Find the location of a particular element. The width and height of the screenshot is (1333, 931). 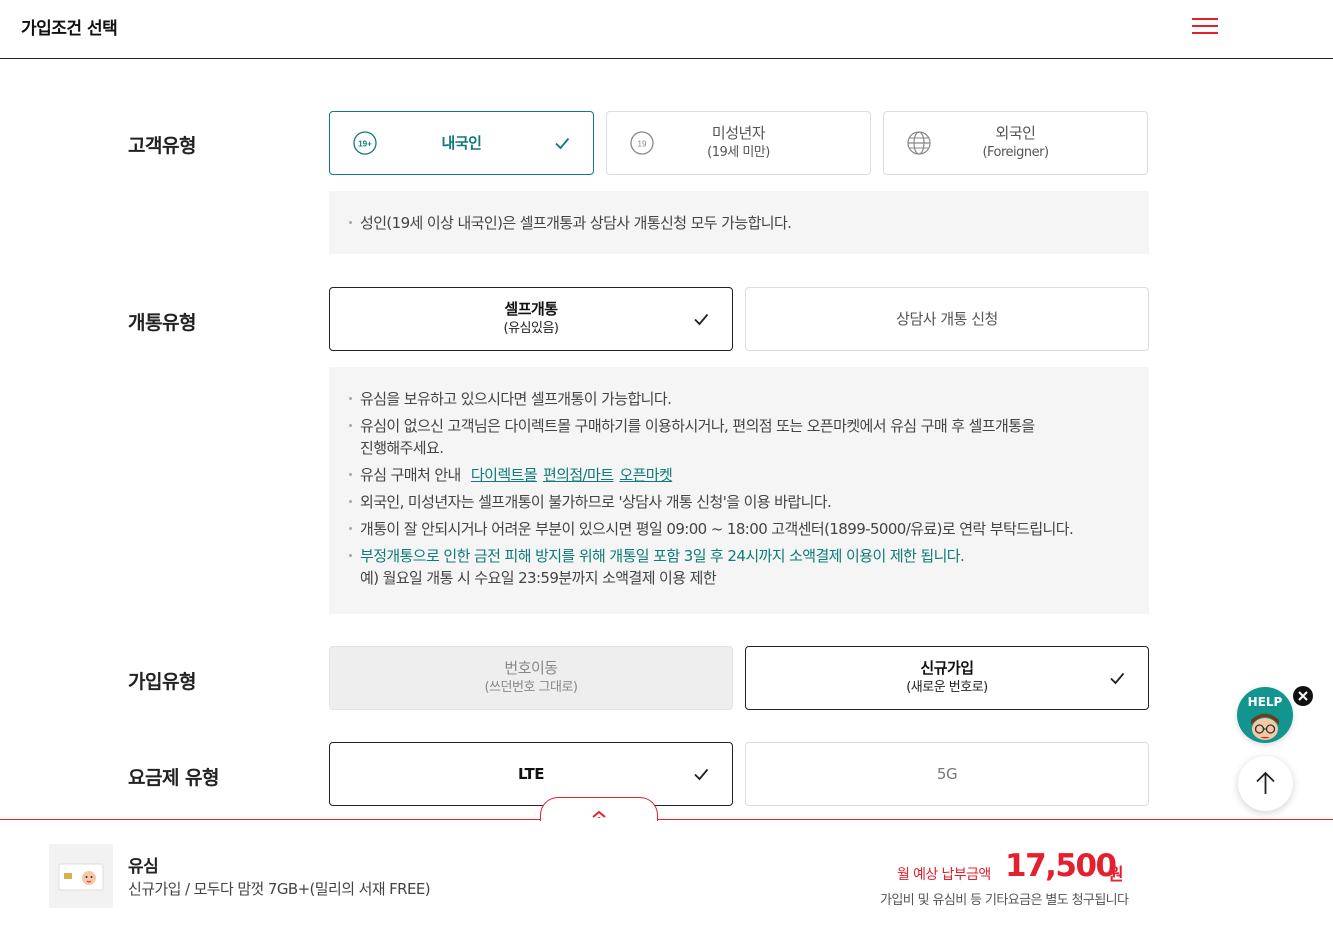

svg-text: 19+ is located at coordinates (365, 144).